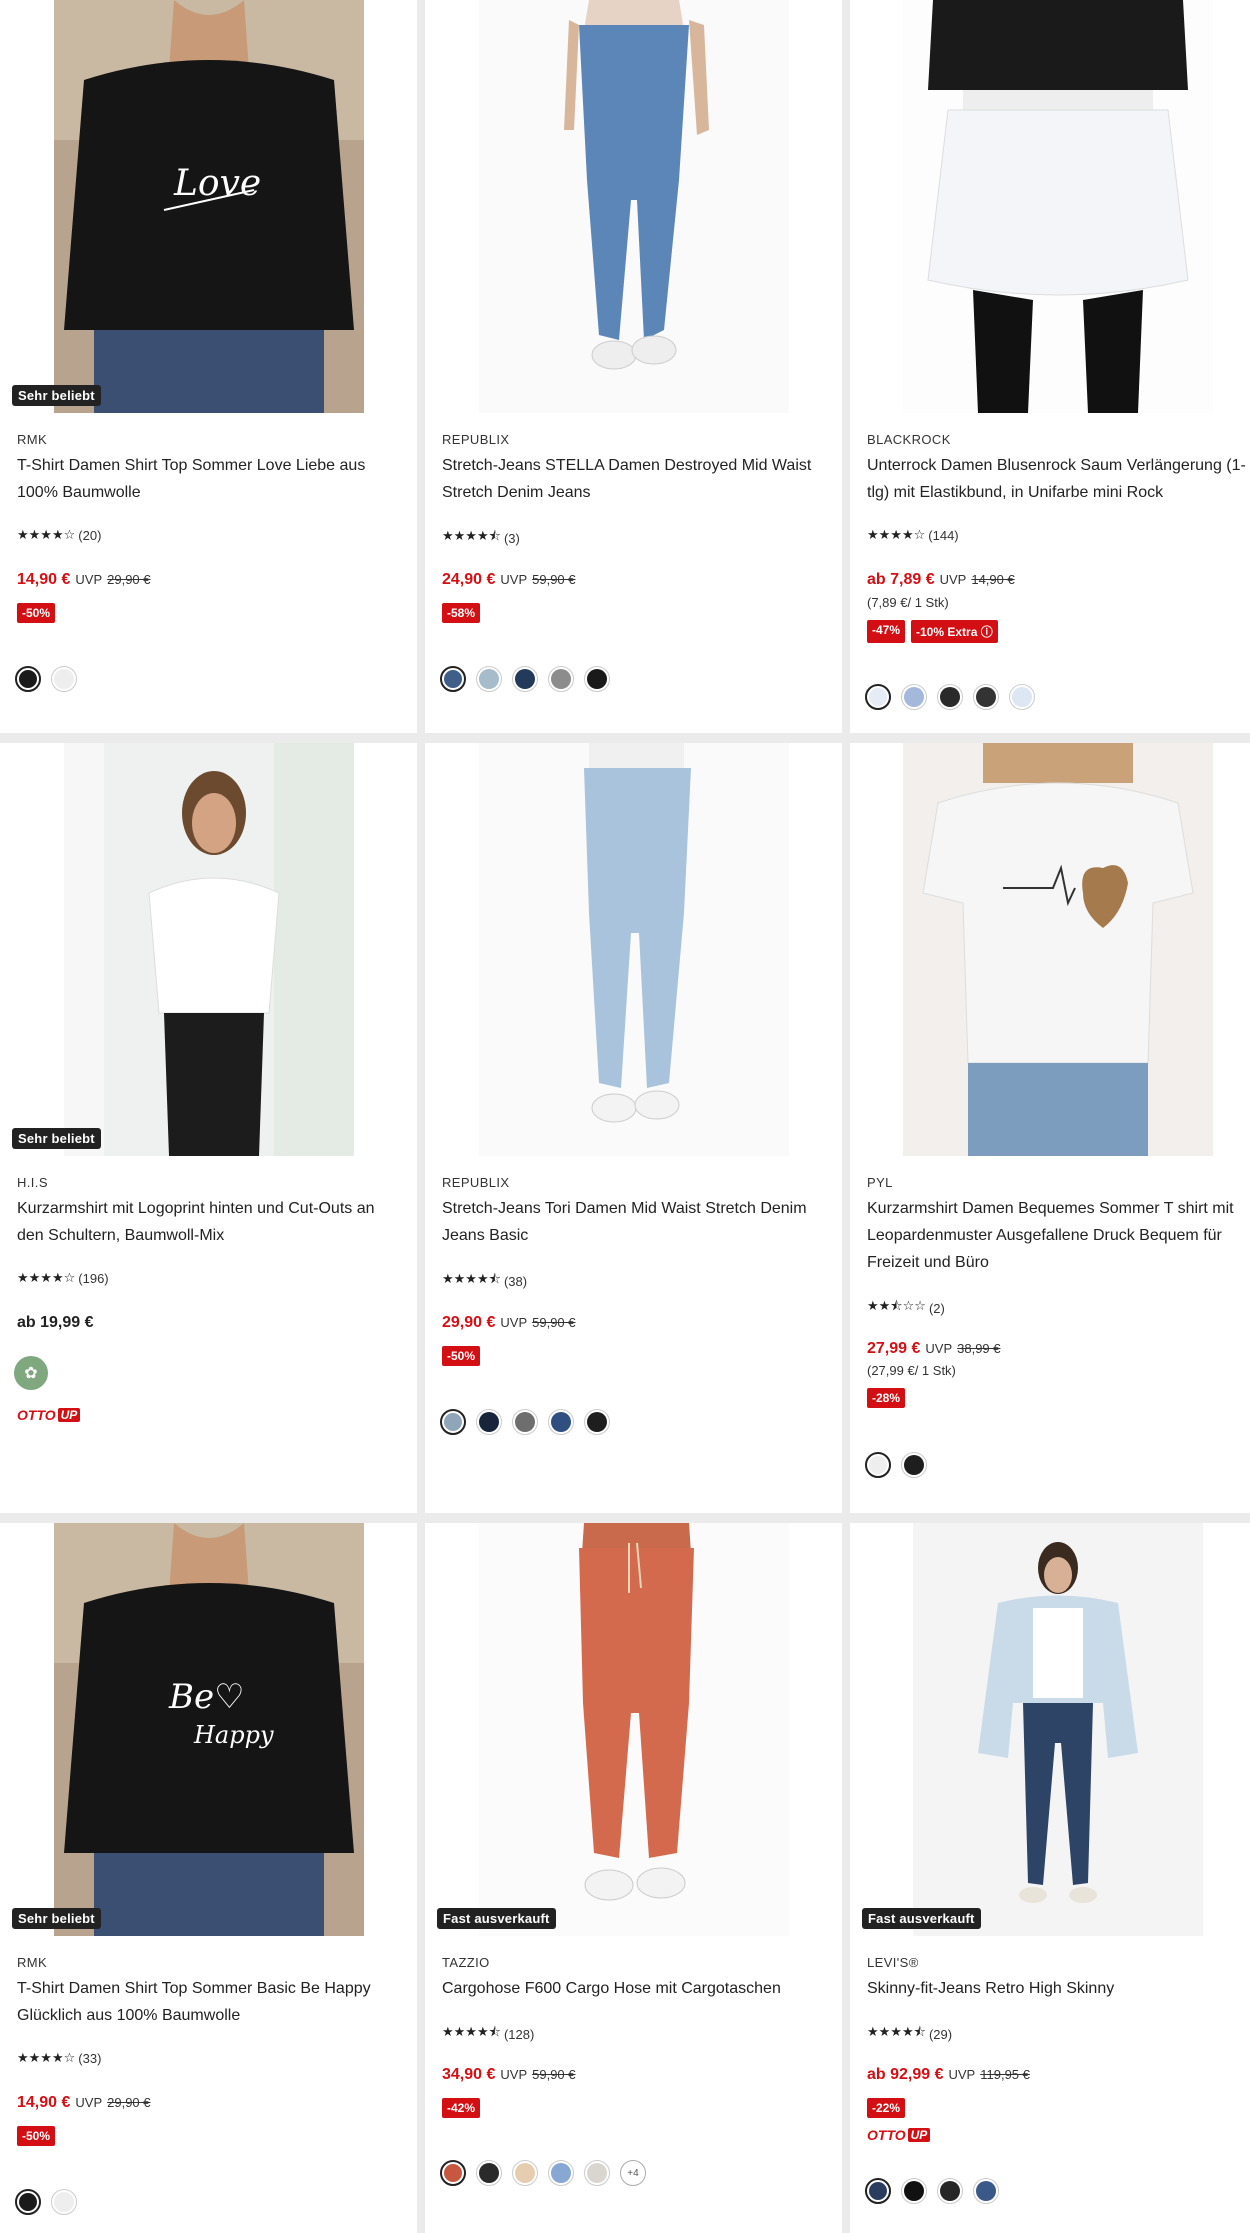  Describe the element at coordinates (206, 1697) in the screenshot. I see `svg-text: Be♡` at that location.